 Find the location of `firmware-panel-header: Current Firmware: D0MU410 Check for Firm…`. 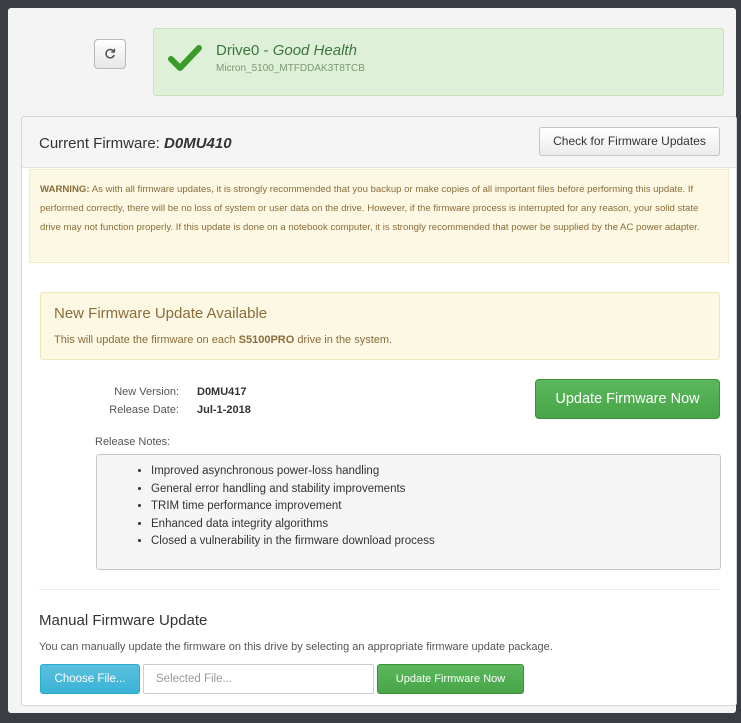

firmware-panel-header: Current Firmware: D0MU410 Check for Firm… is located at coordinates (379, 142).